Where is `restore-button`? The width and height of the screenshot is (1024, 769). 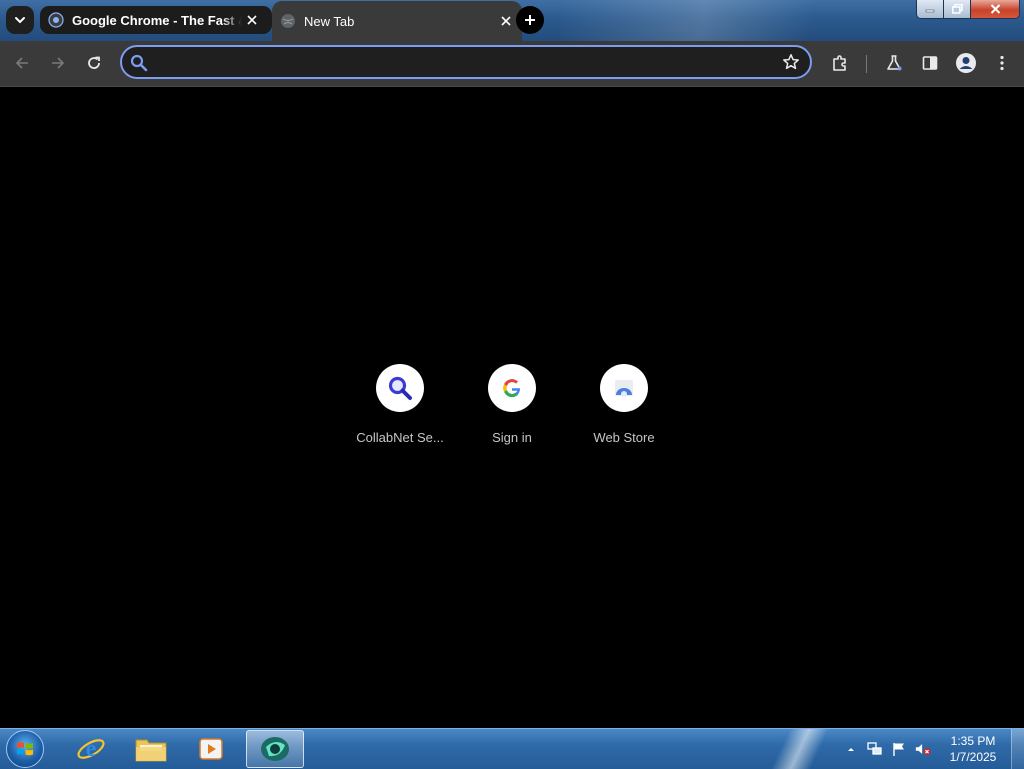
restore-button is located at coordinates (957, 9).